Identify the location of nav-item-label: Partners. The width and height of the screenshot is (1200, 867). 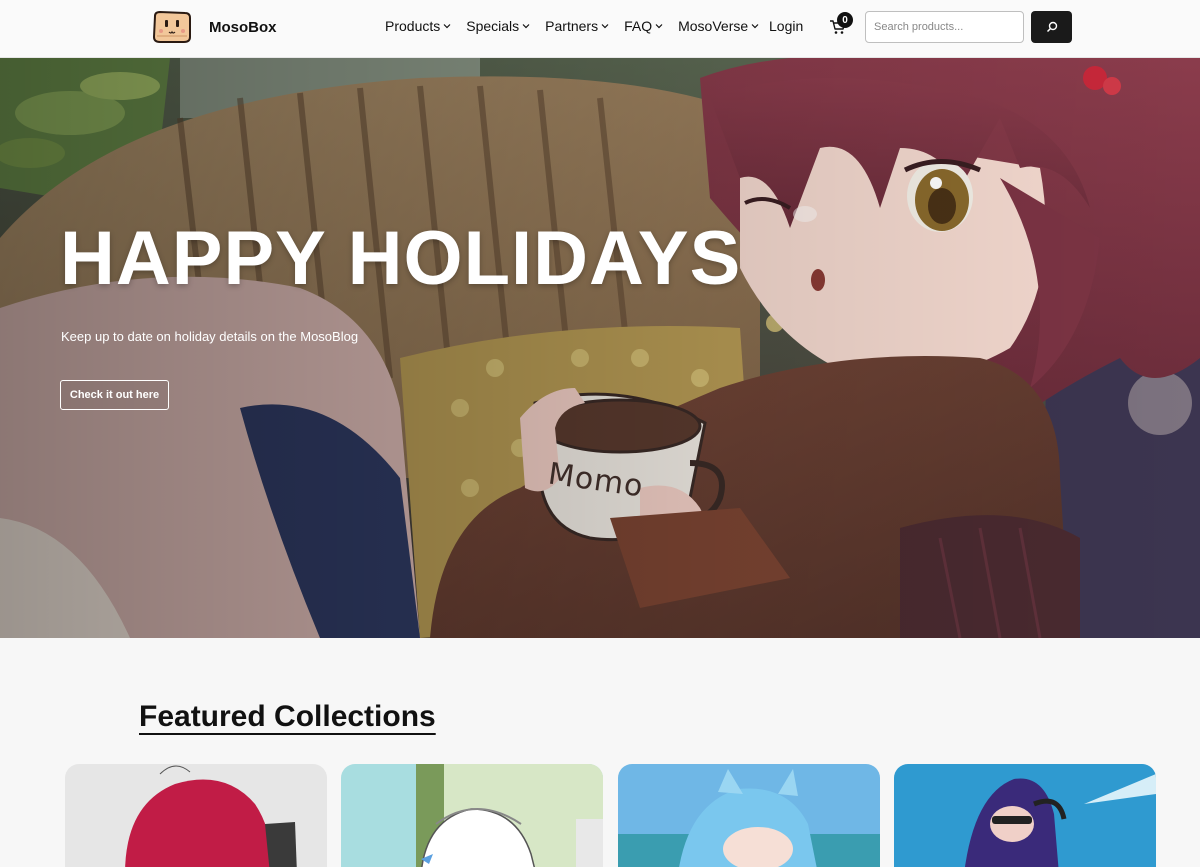
(572, 26).